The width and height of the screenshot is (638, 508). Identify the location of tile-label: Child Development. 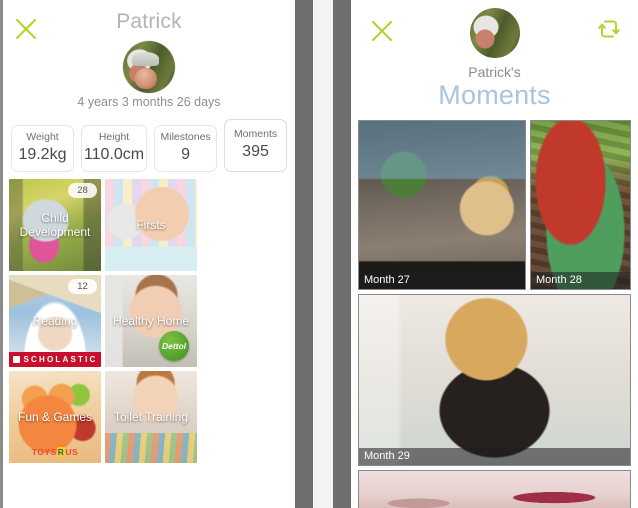
(55, 225).